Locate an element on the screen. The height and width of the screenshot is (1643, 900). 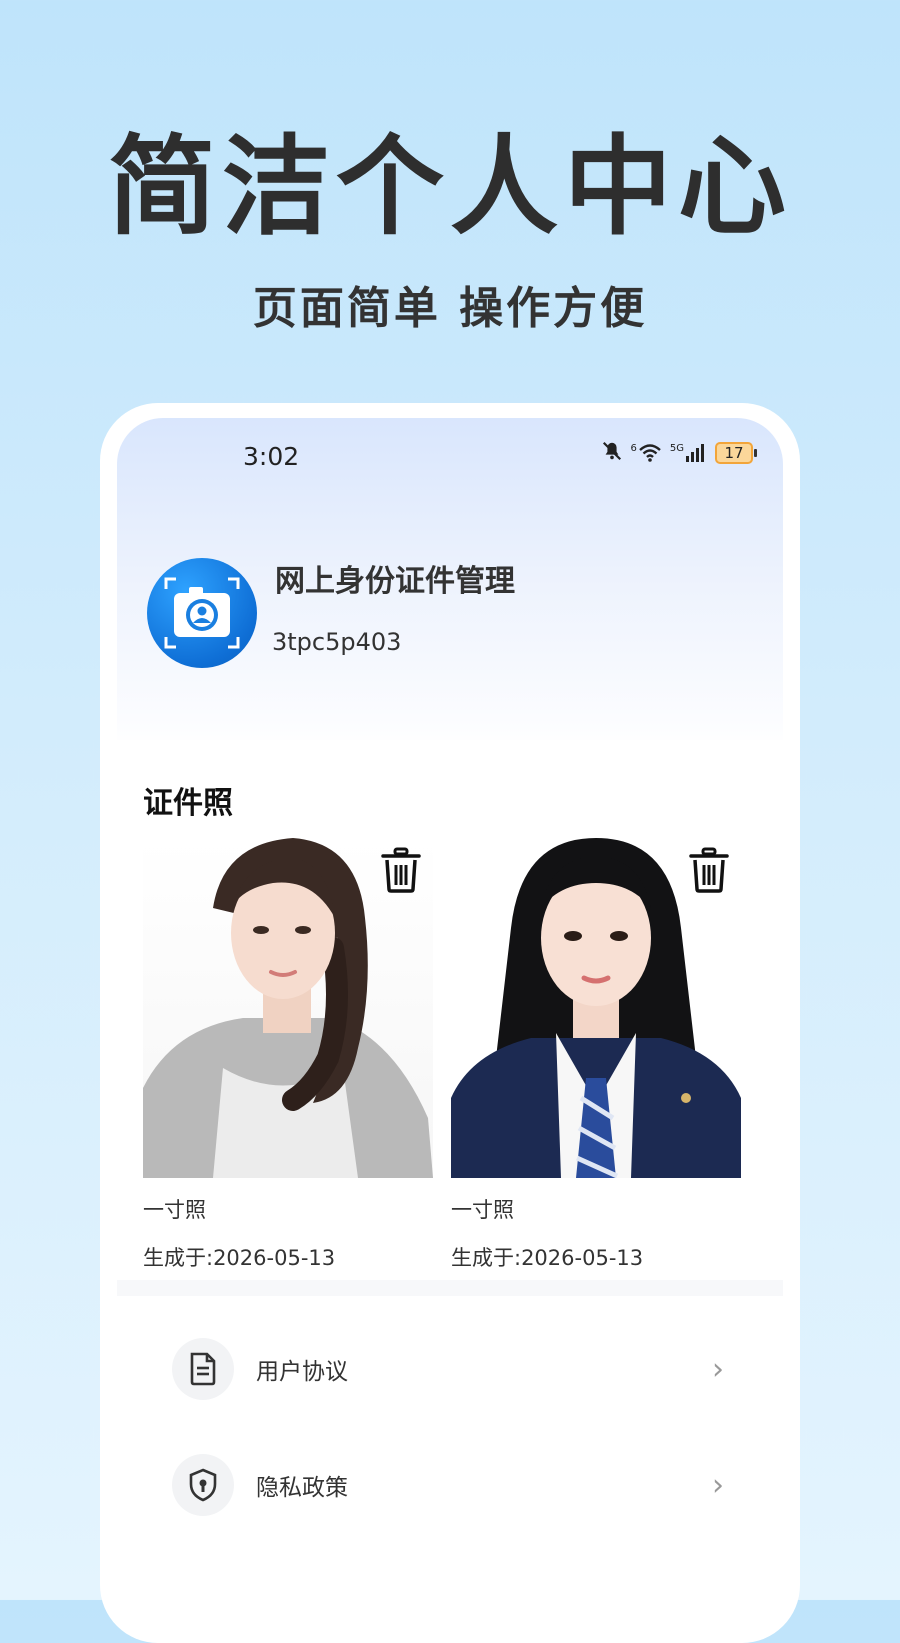
status-icons: 6 5G 17 is located at coordinates (679, 453).